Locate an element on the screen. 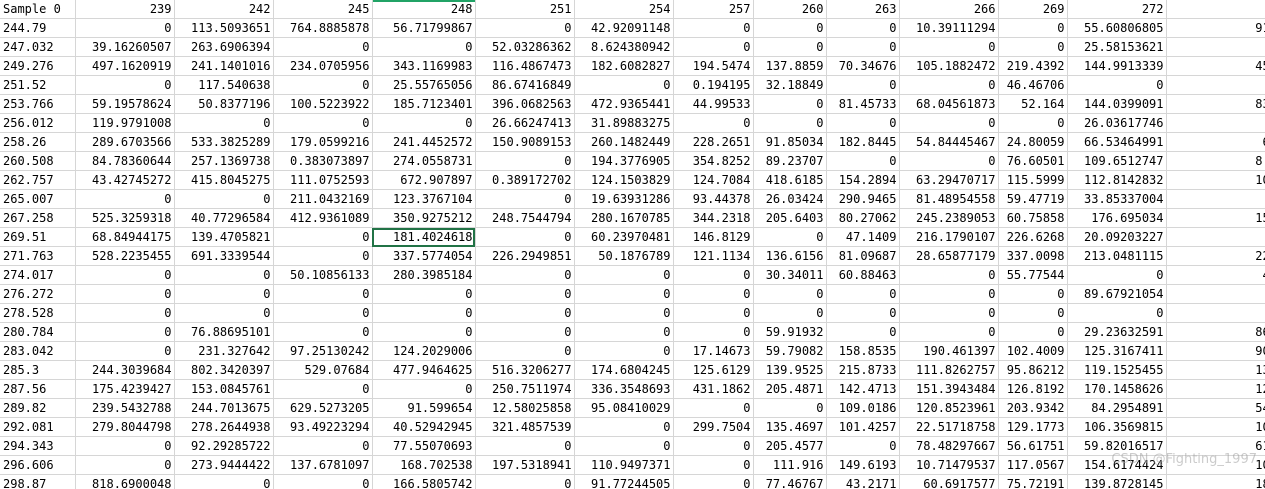  table-cell: 213.0481115 is located at coordinates (1117, 256).